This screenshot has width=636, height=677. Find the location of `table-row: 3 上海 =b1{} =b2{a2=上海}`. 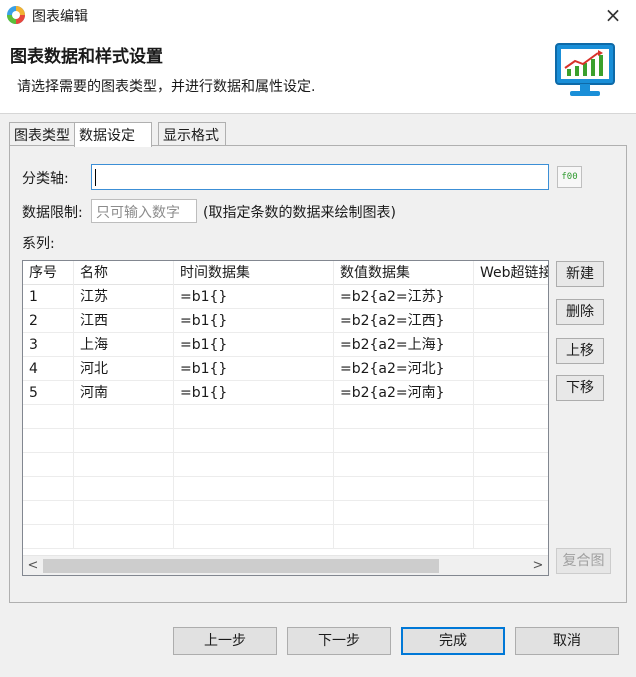

table-row: 3 上海 =b1{} =b2{a2=上海} is located at coordinates (285, 345).